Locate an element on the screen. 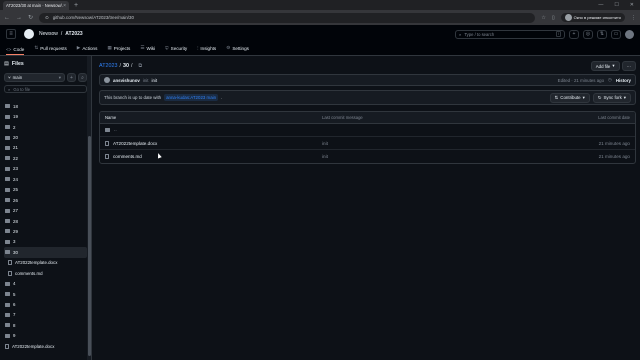 Image resolution: width=640 pixels, height=360 pixels. contribute-label: Contribute is located at coordinates (570, 97).